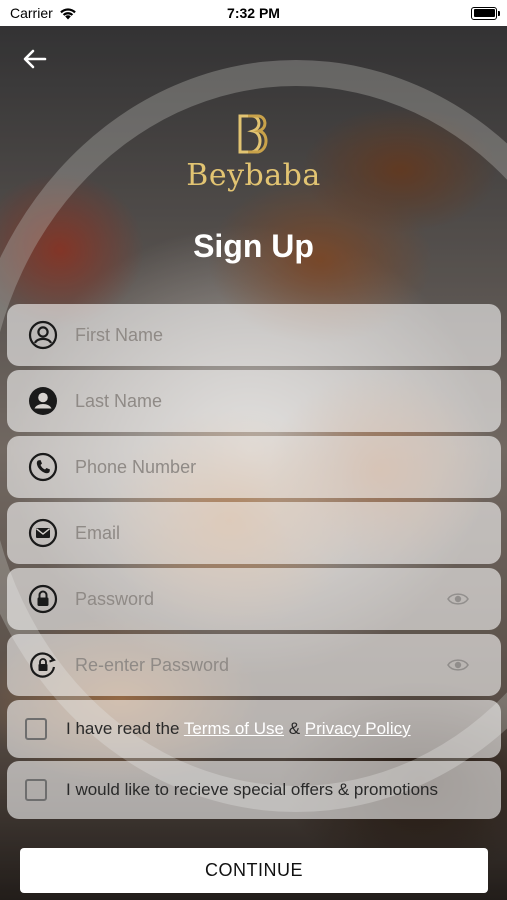  What do you see at coordinates (261, 665) in the screenshot?
I see `reenter-password-input` at bounding box center [261, 665].